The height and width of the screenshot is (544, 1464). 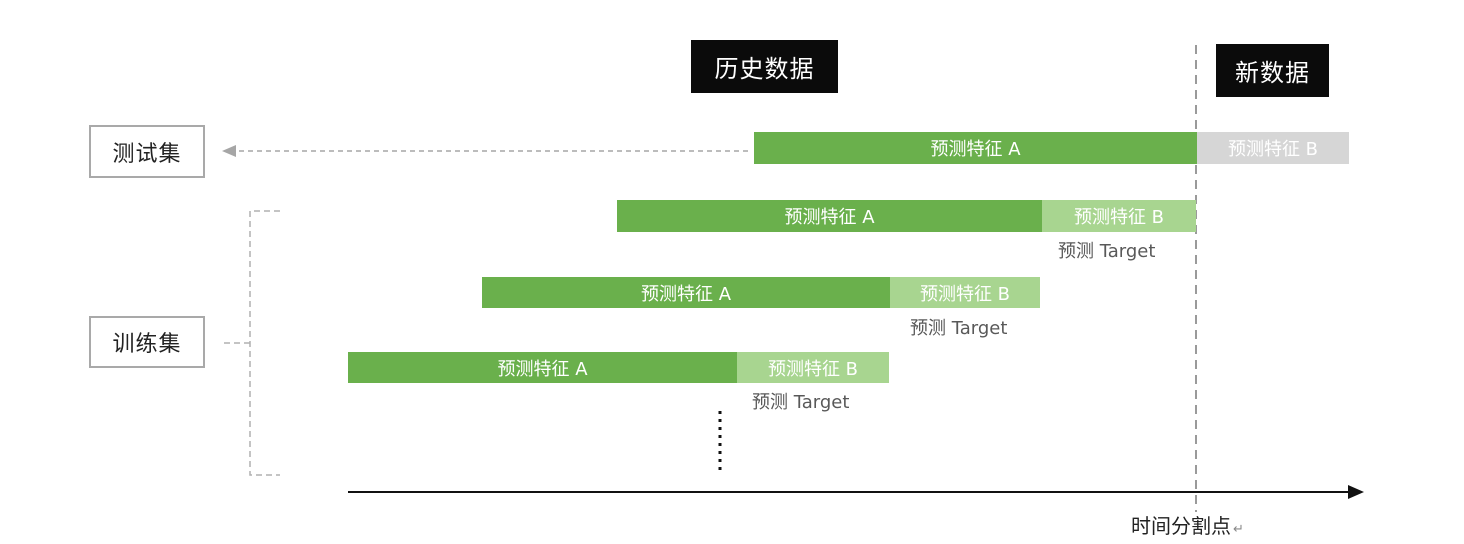 What do you see at coordinates (229, 151) in the screenshot?
I see `test-set-arrowhead` at bounding box center [229, 151].